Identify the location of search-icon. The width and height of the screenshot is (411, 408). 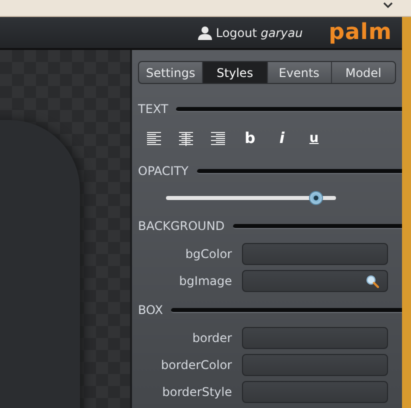
(372, 281).